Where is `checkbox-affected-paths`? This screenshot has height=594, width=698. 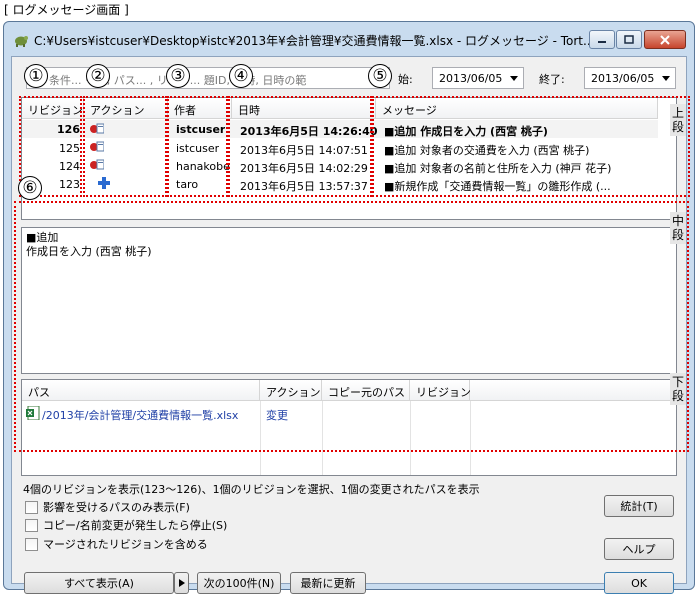
checkbox-affected-paths is located at coordinates (31, 507).